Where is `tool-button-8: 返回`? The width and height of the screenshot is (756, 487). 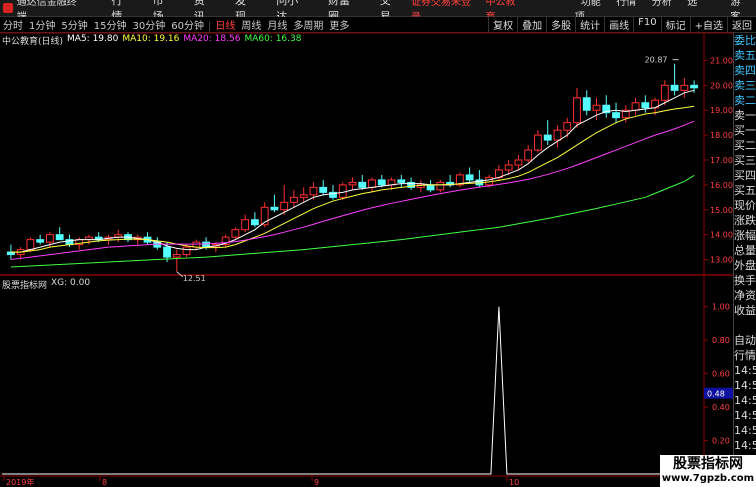
tool-button-8: 返回 is located at coordinates (741, 24).